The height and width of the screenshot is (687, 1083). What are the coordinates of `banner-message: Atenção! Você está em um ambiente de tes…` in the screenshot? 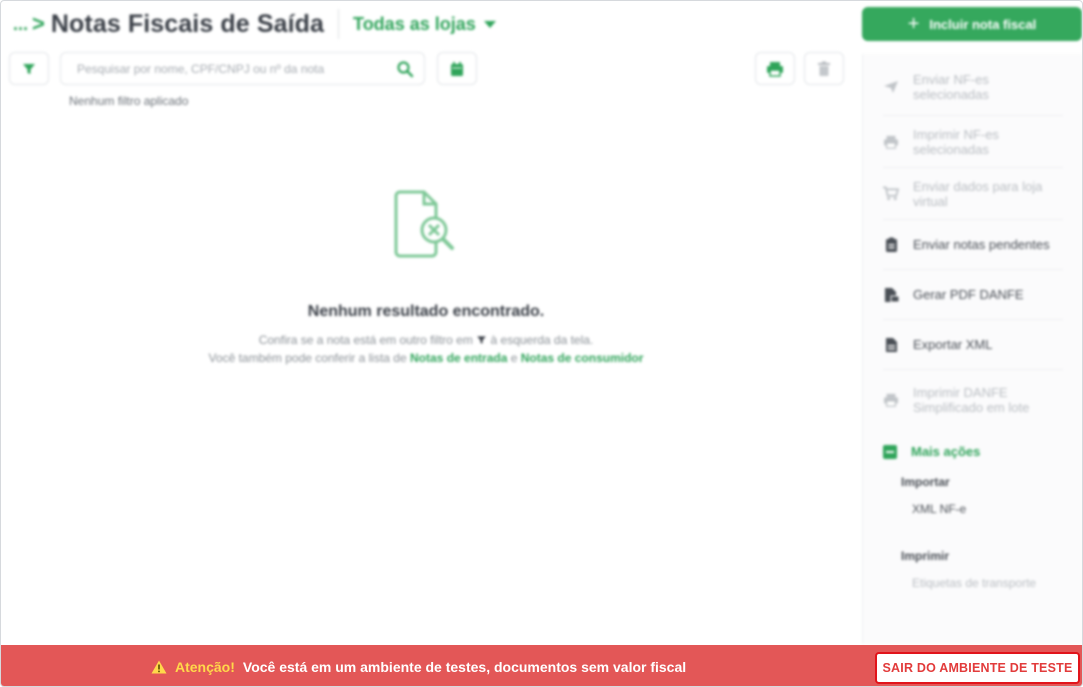 It's located at (419, 665).